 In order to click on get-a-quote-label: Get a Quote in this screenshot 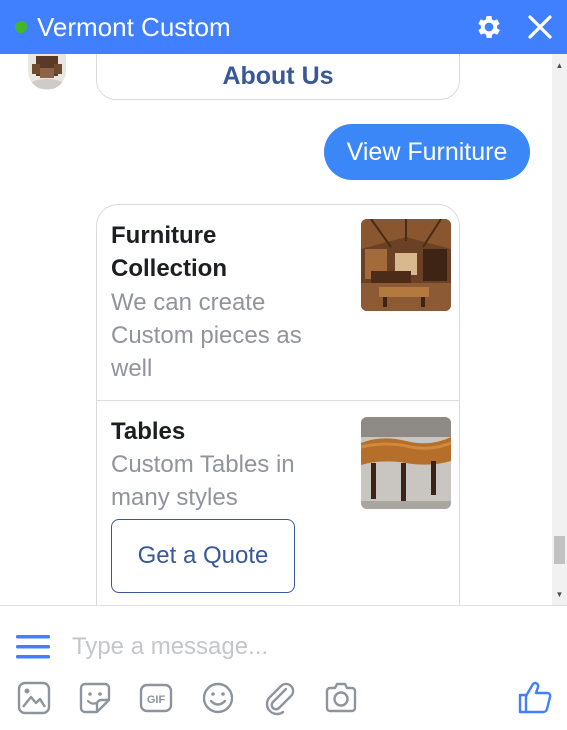, I will do `click(203, 555)`.